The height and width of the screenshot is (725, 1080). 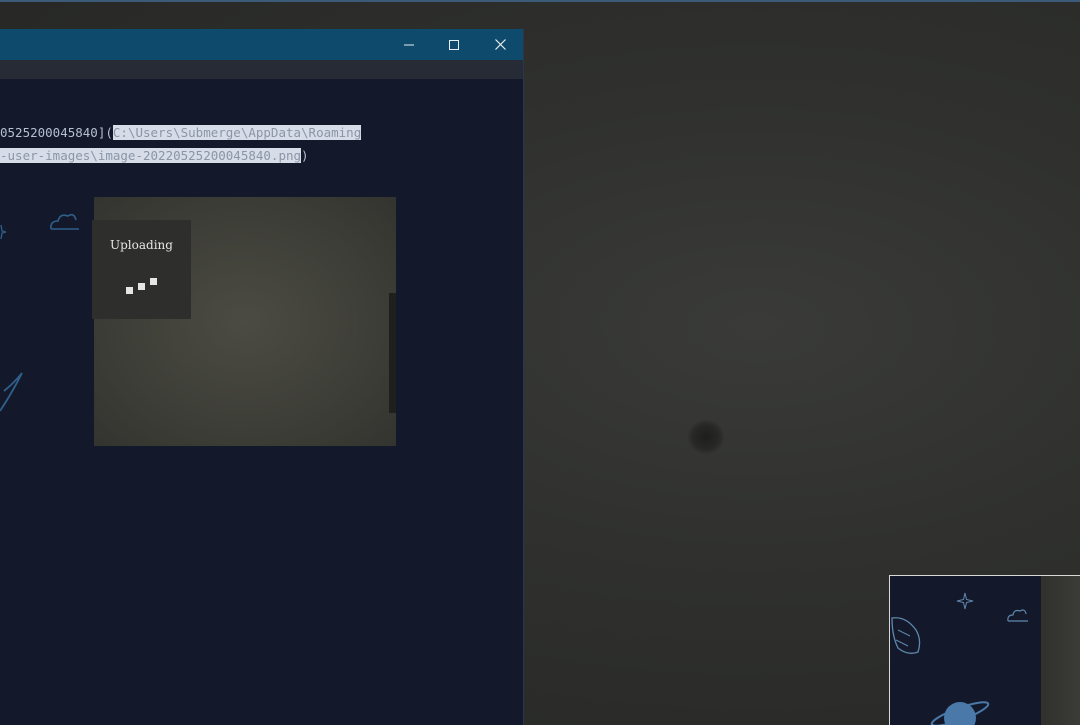 What do you see at coordinates (141, 245) in the screenshot?
I see `uploading-label: Uploading` at bounding box center [141, 245].